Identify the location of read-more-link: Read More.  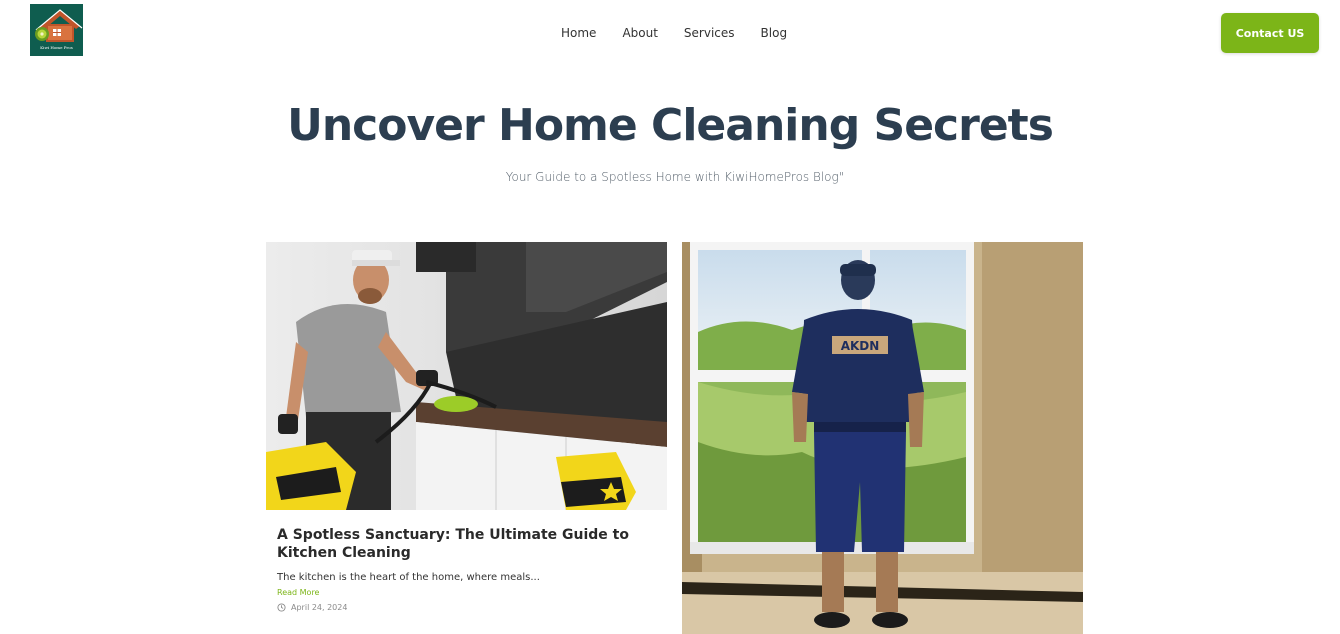
(466, 592).